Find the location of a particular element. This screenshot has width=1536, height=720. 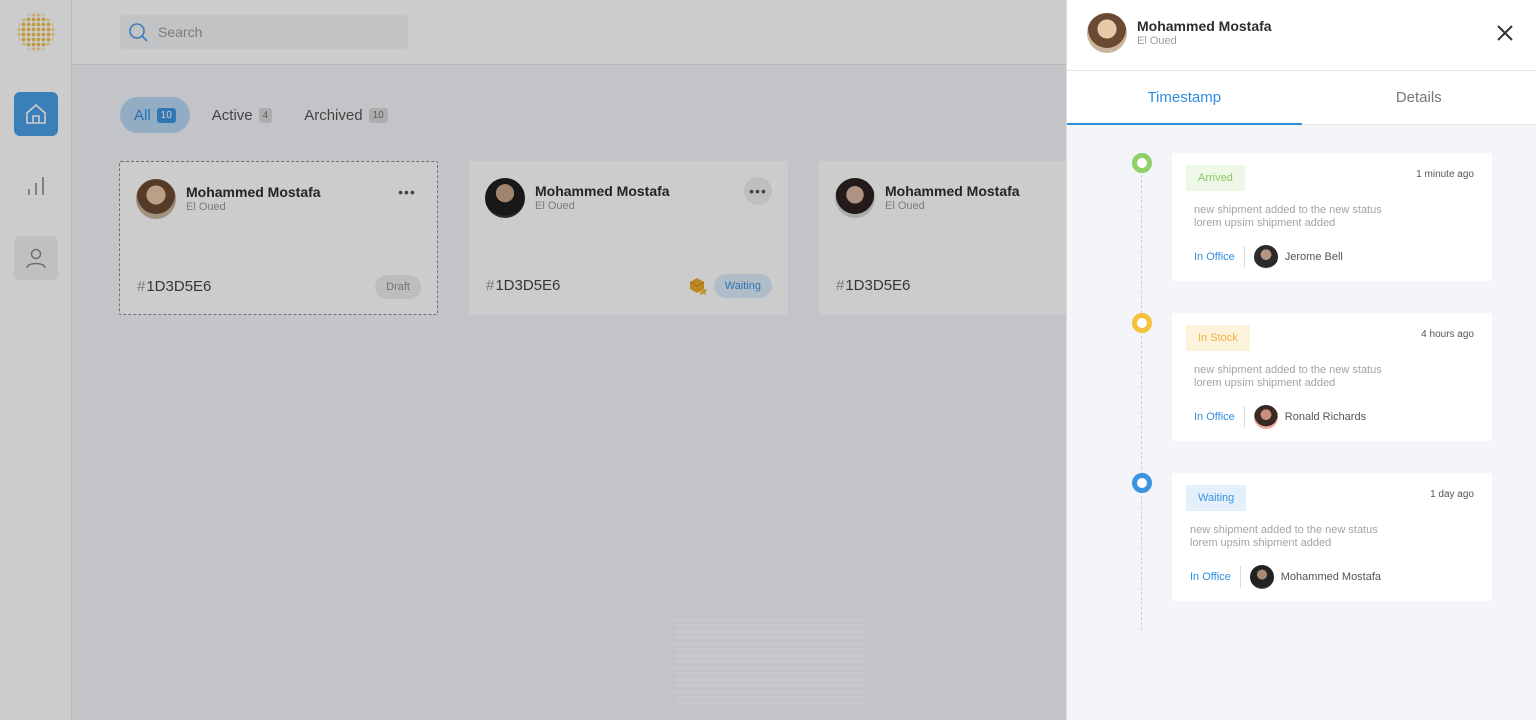

event-time: 1 day ago is located at coordinates (1452, 494).